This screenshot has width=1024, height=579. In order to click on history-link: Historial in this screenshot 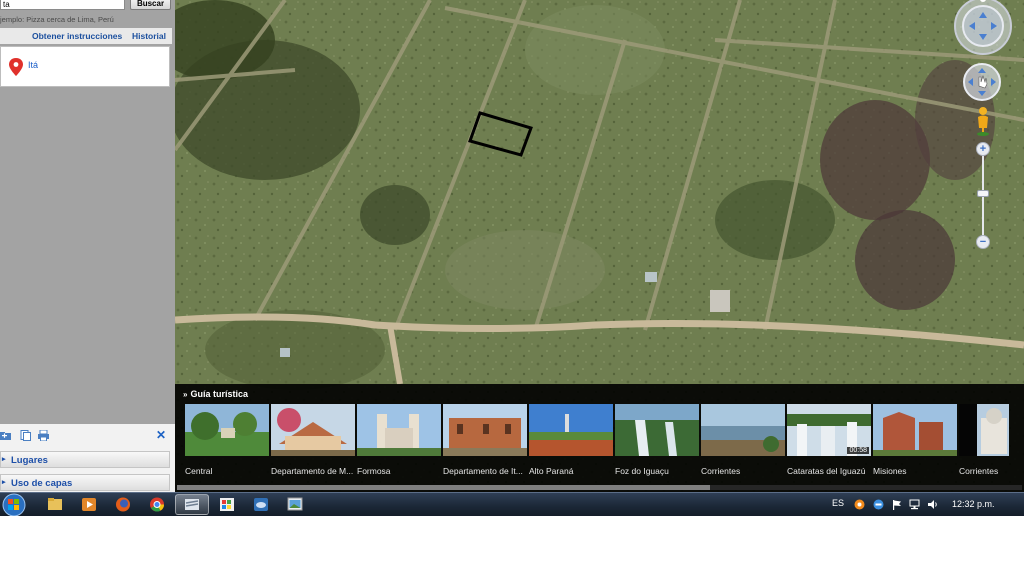, I will do `click(149, 36)`.